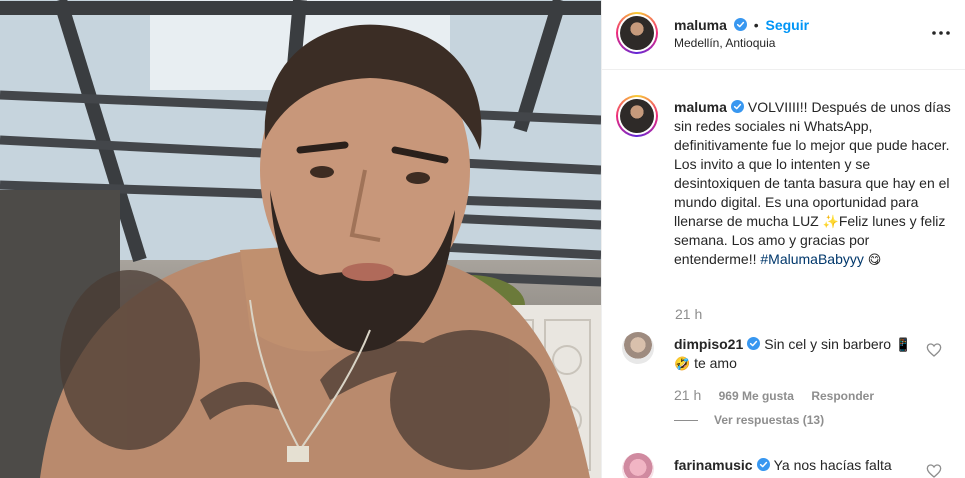 This screenshot has height=478, width=965. Describe the element at coordinates (688, 314) in the screenshot. I see `caption-timestamp: 21 h` at that location.